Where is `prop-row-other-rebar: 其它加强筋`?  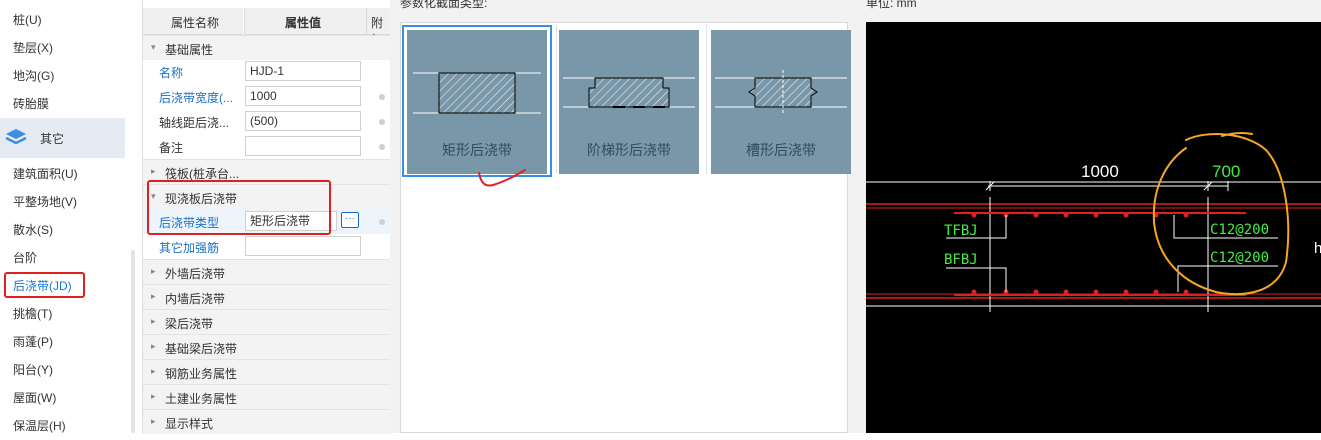
prop-row-other-rebar: 其它加强筋 is located at coordinates (267, 246).